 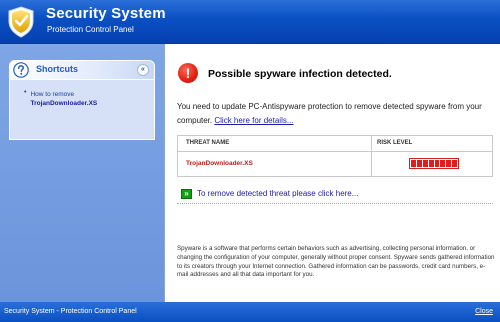 What do you see at coordinates (21, 70) in the screenshot?
I see `question-icon` at bounding box center [21, 70].